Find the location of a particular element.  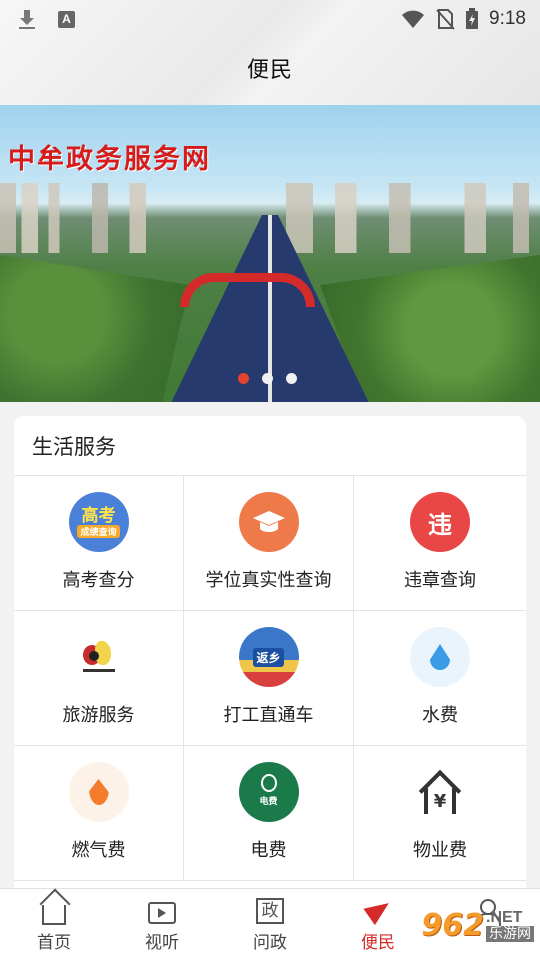

download-icon is located at coordinates (28, 19).